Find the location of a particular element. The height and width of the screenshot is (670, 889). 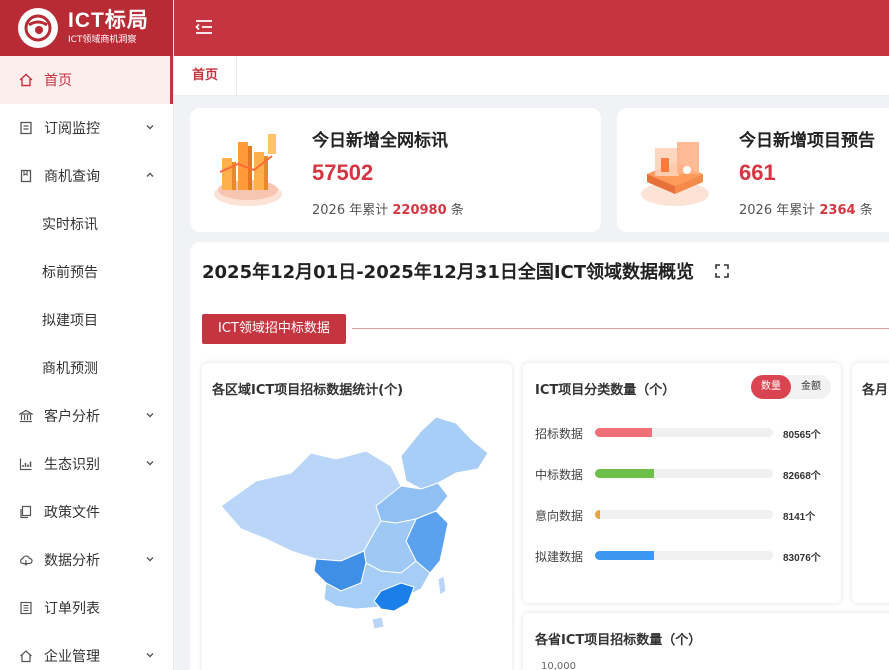

copy-icon is located at coordinates (26, 512).